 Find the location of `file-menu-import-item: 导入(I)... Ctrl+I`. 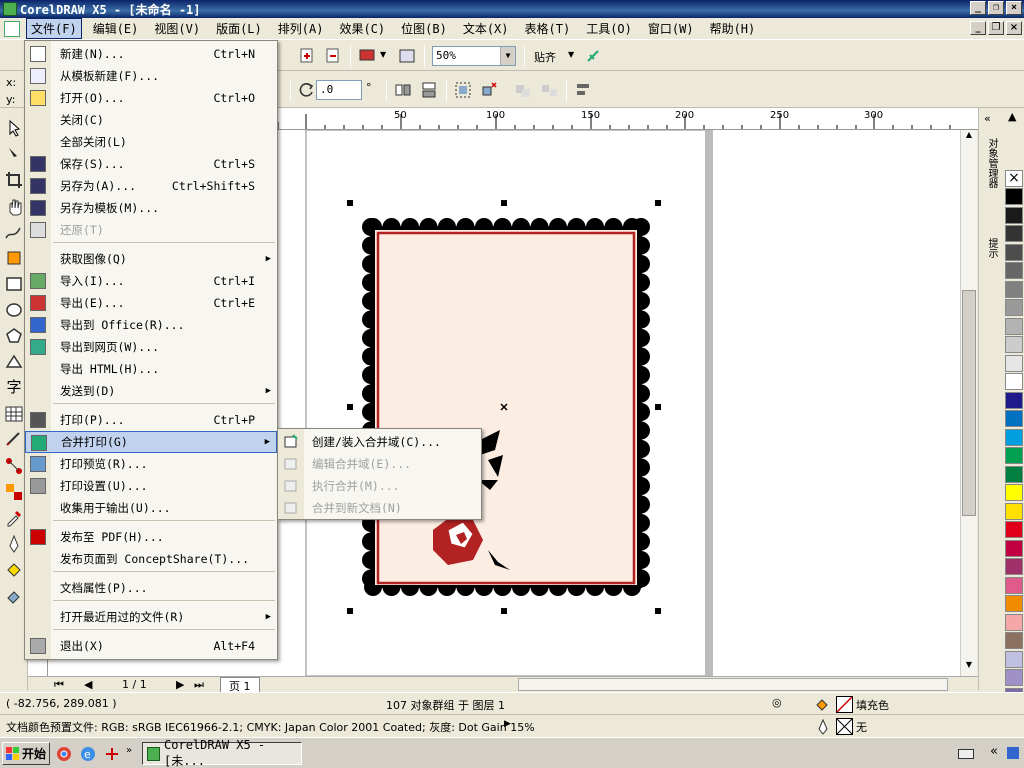

file-menu-import-item: 导入(I)... Ctrl+I is located at coordinates (151, 281).